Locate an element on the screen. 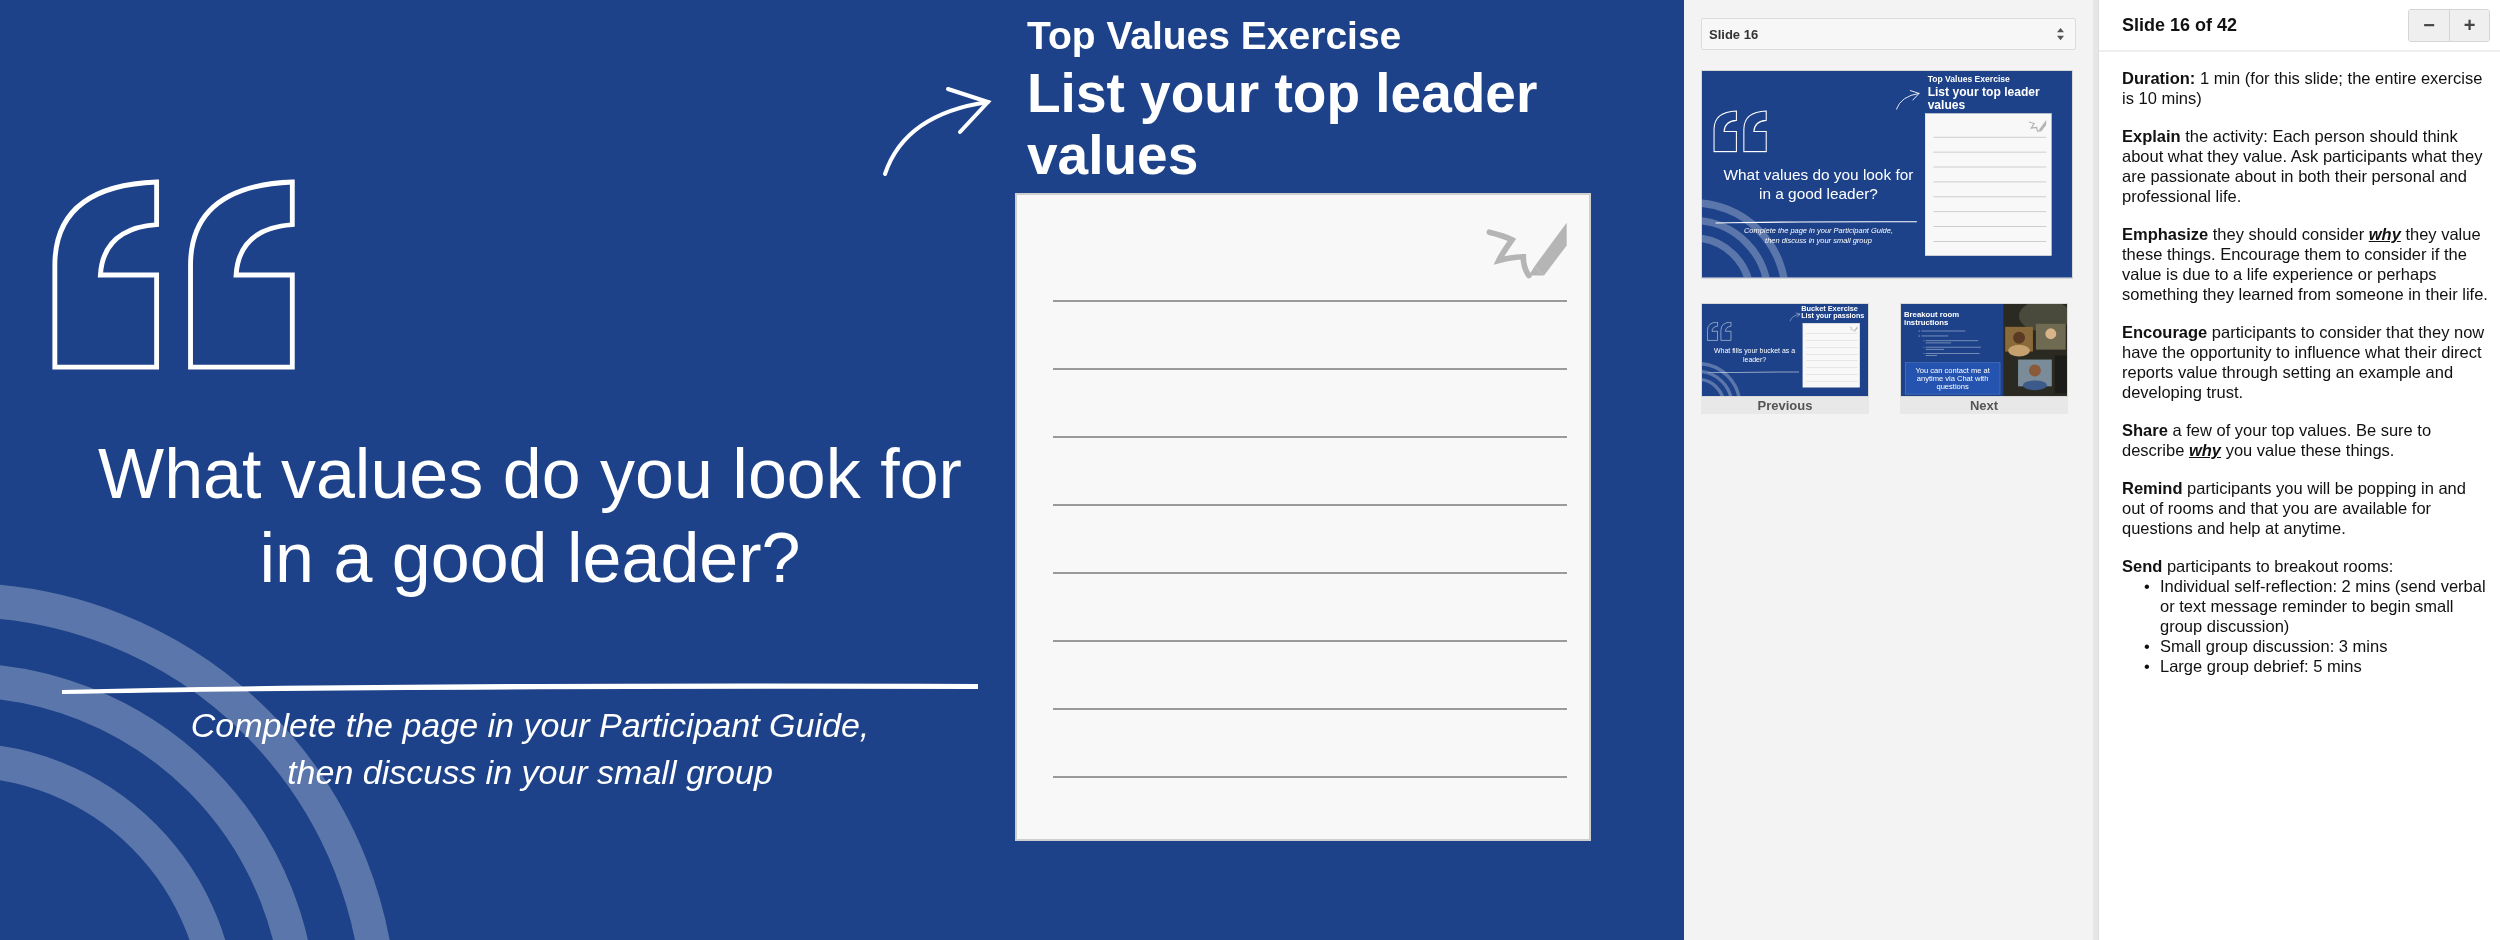 The width and height of the screenshot is (2500, 940). note-bullet: Large group debrief: 5 mins is located at coordinates (2261, 666).